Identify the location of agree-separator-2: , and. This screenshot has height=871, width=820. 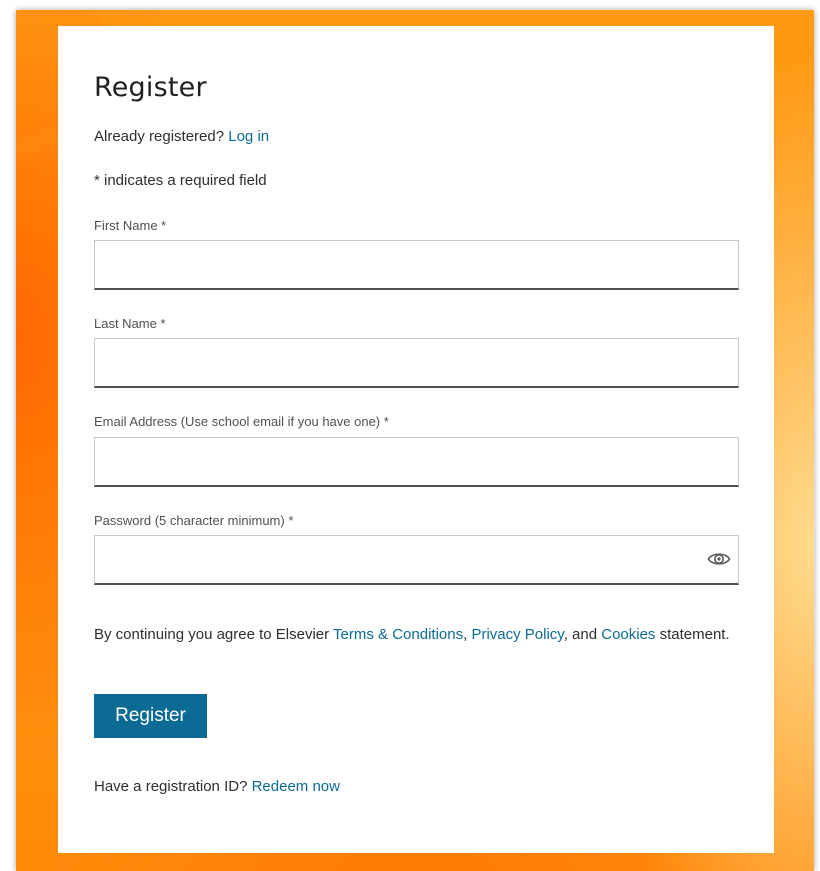
(582, 634).